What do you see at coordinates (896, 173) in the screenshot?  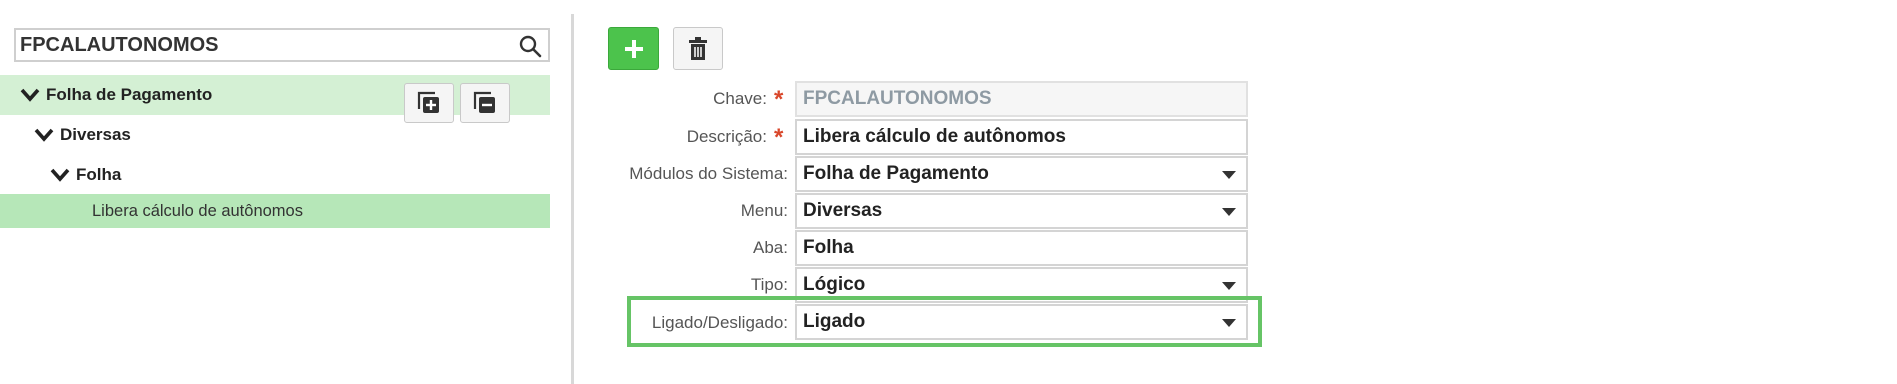 I see `modulos-value: Folha de Pagamento` at bounding box center [896, 173].